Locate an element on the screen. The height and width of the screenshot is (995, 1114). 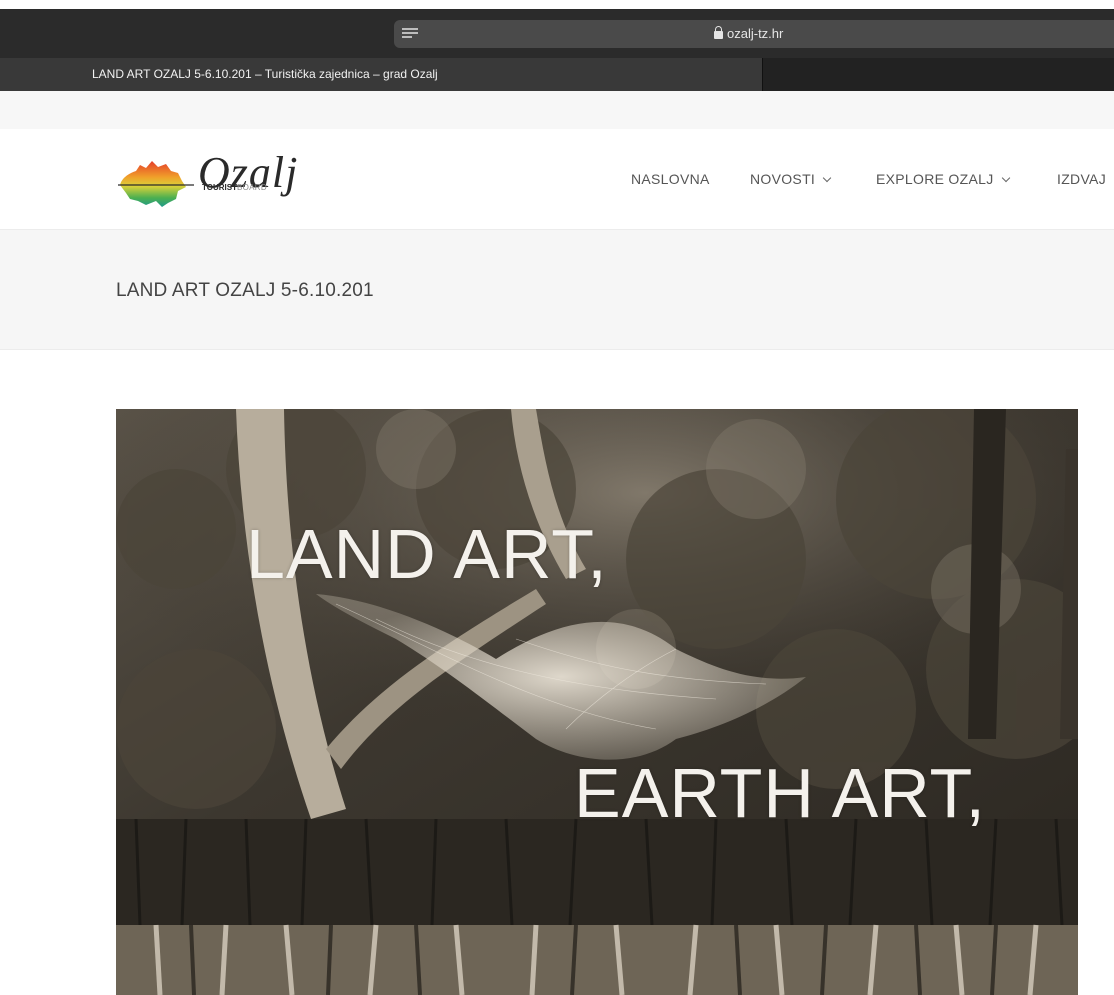
nav-item-explore-ozalj: EXPLORE OZALJ is located at coordinates (943, 179).